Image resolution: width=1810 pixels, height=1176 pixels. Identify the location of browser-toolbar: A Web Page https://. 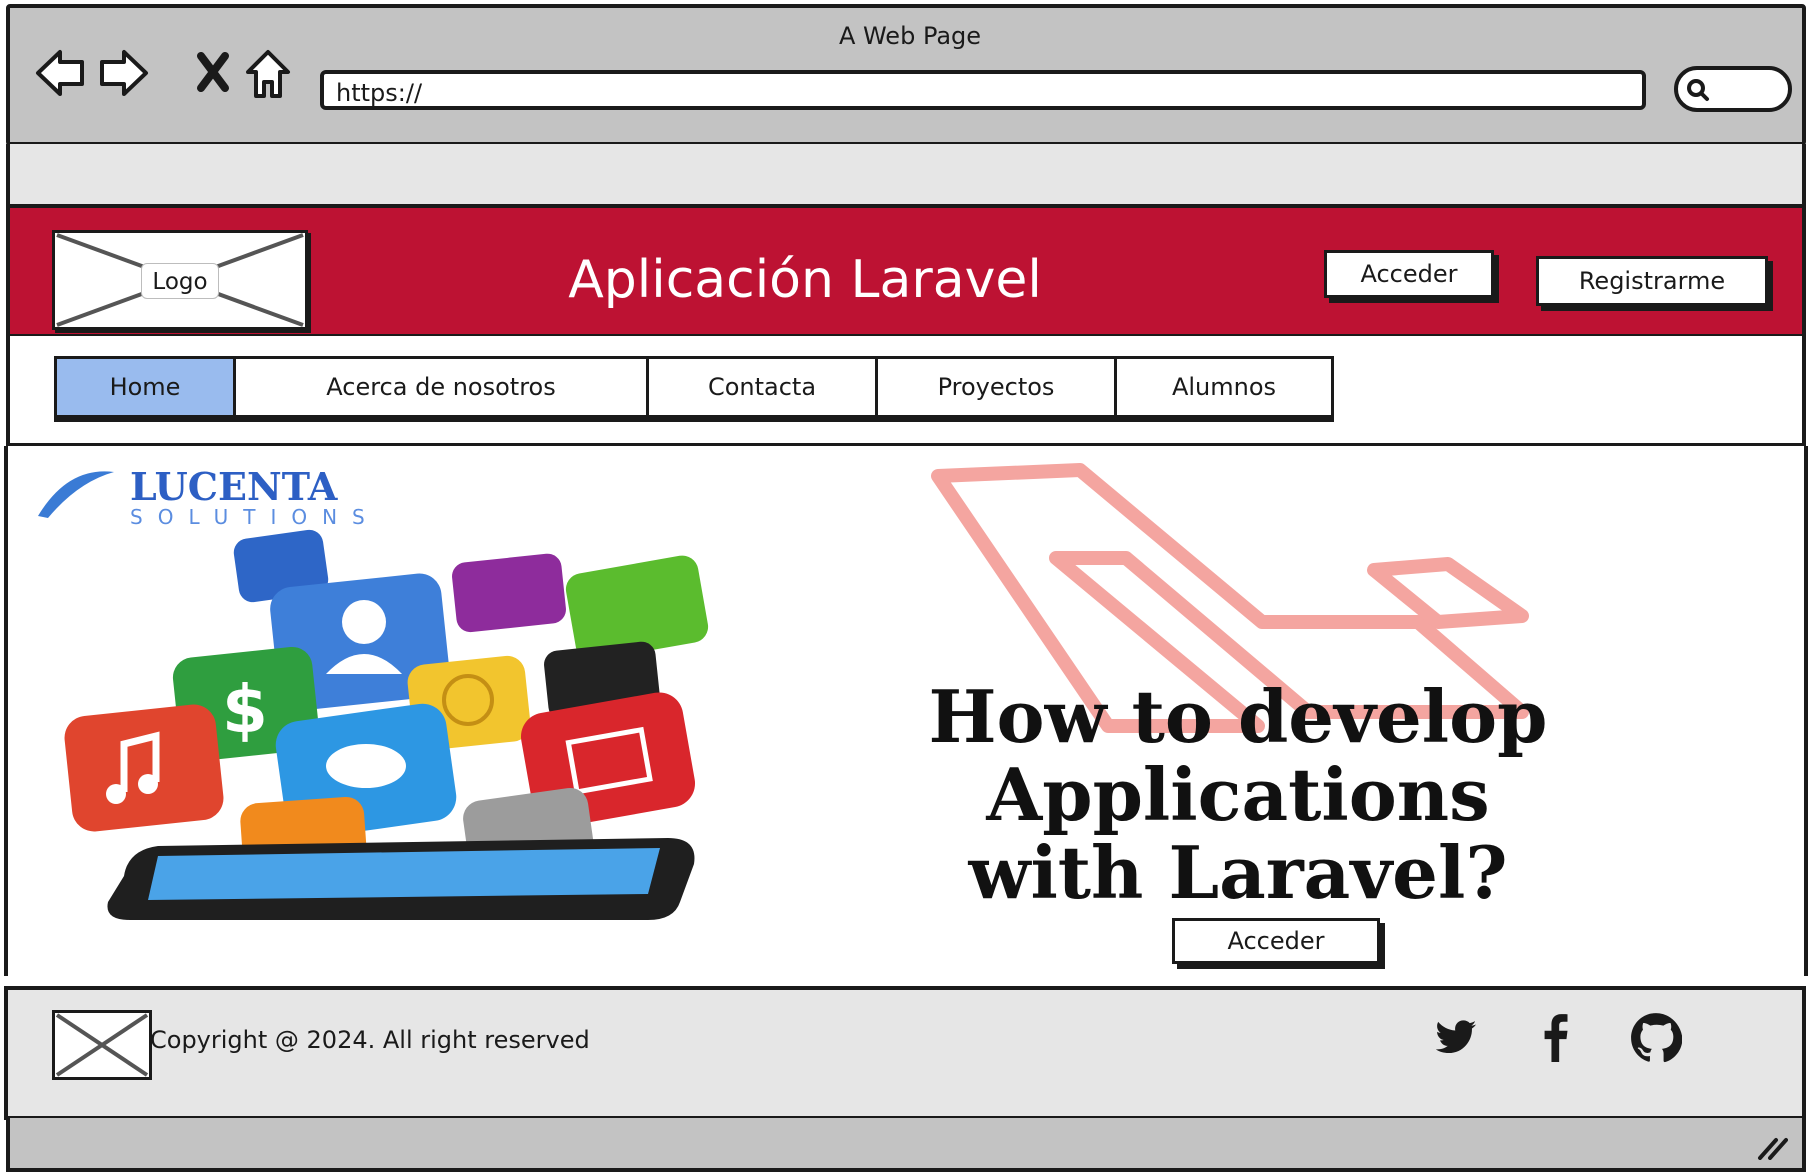
(906, 75).